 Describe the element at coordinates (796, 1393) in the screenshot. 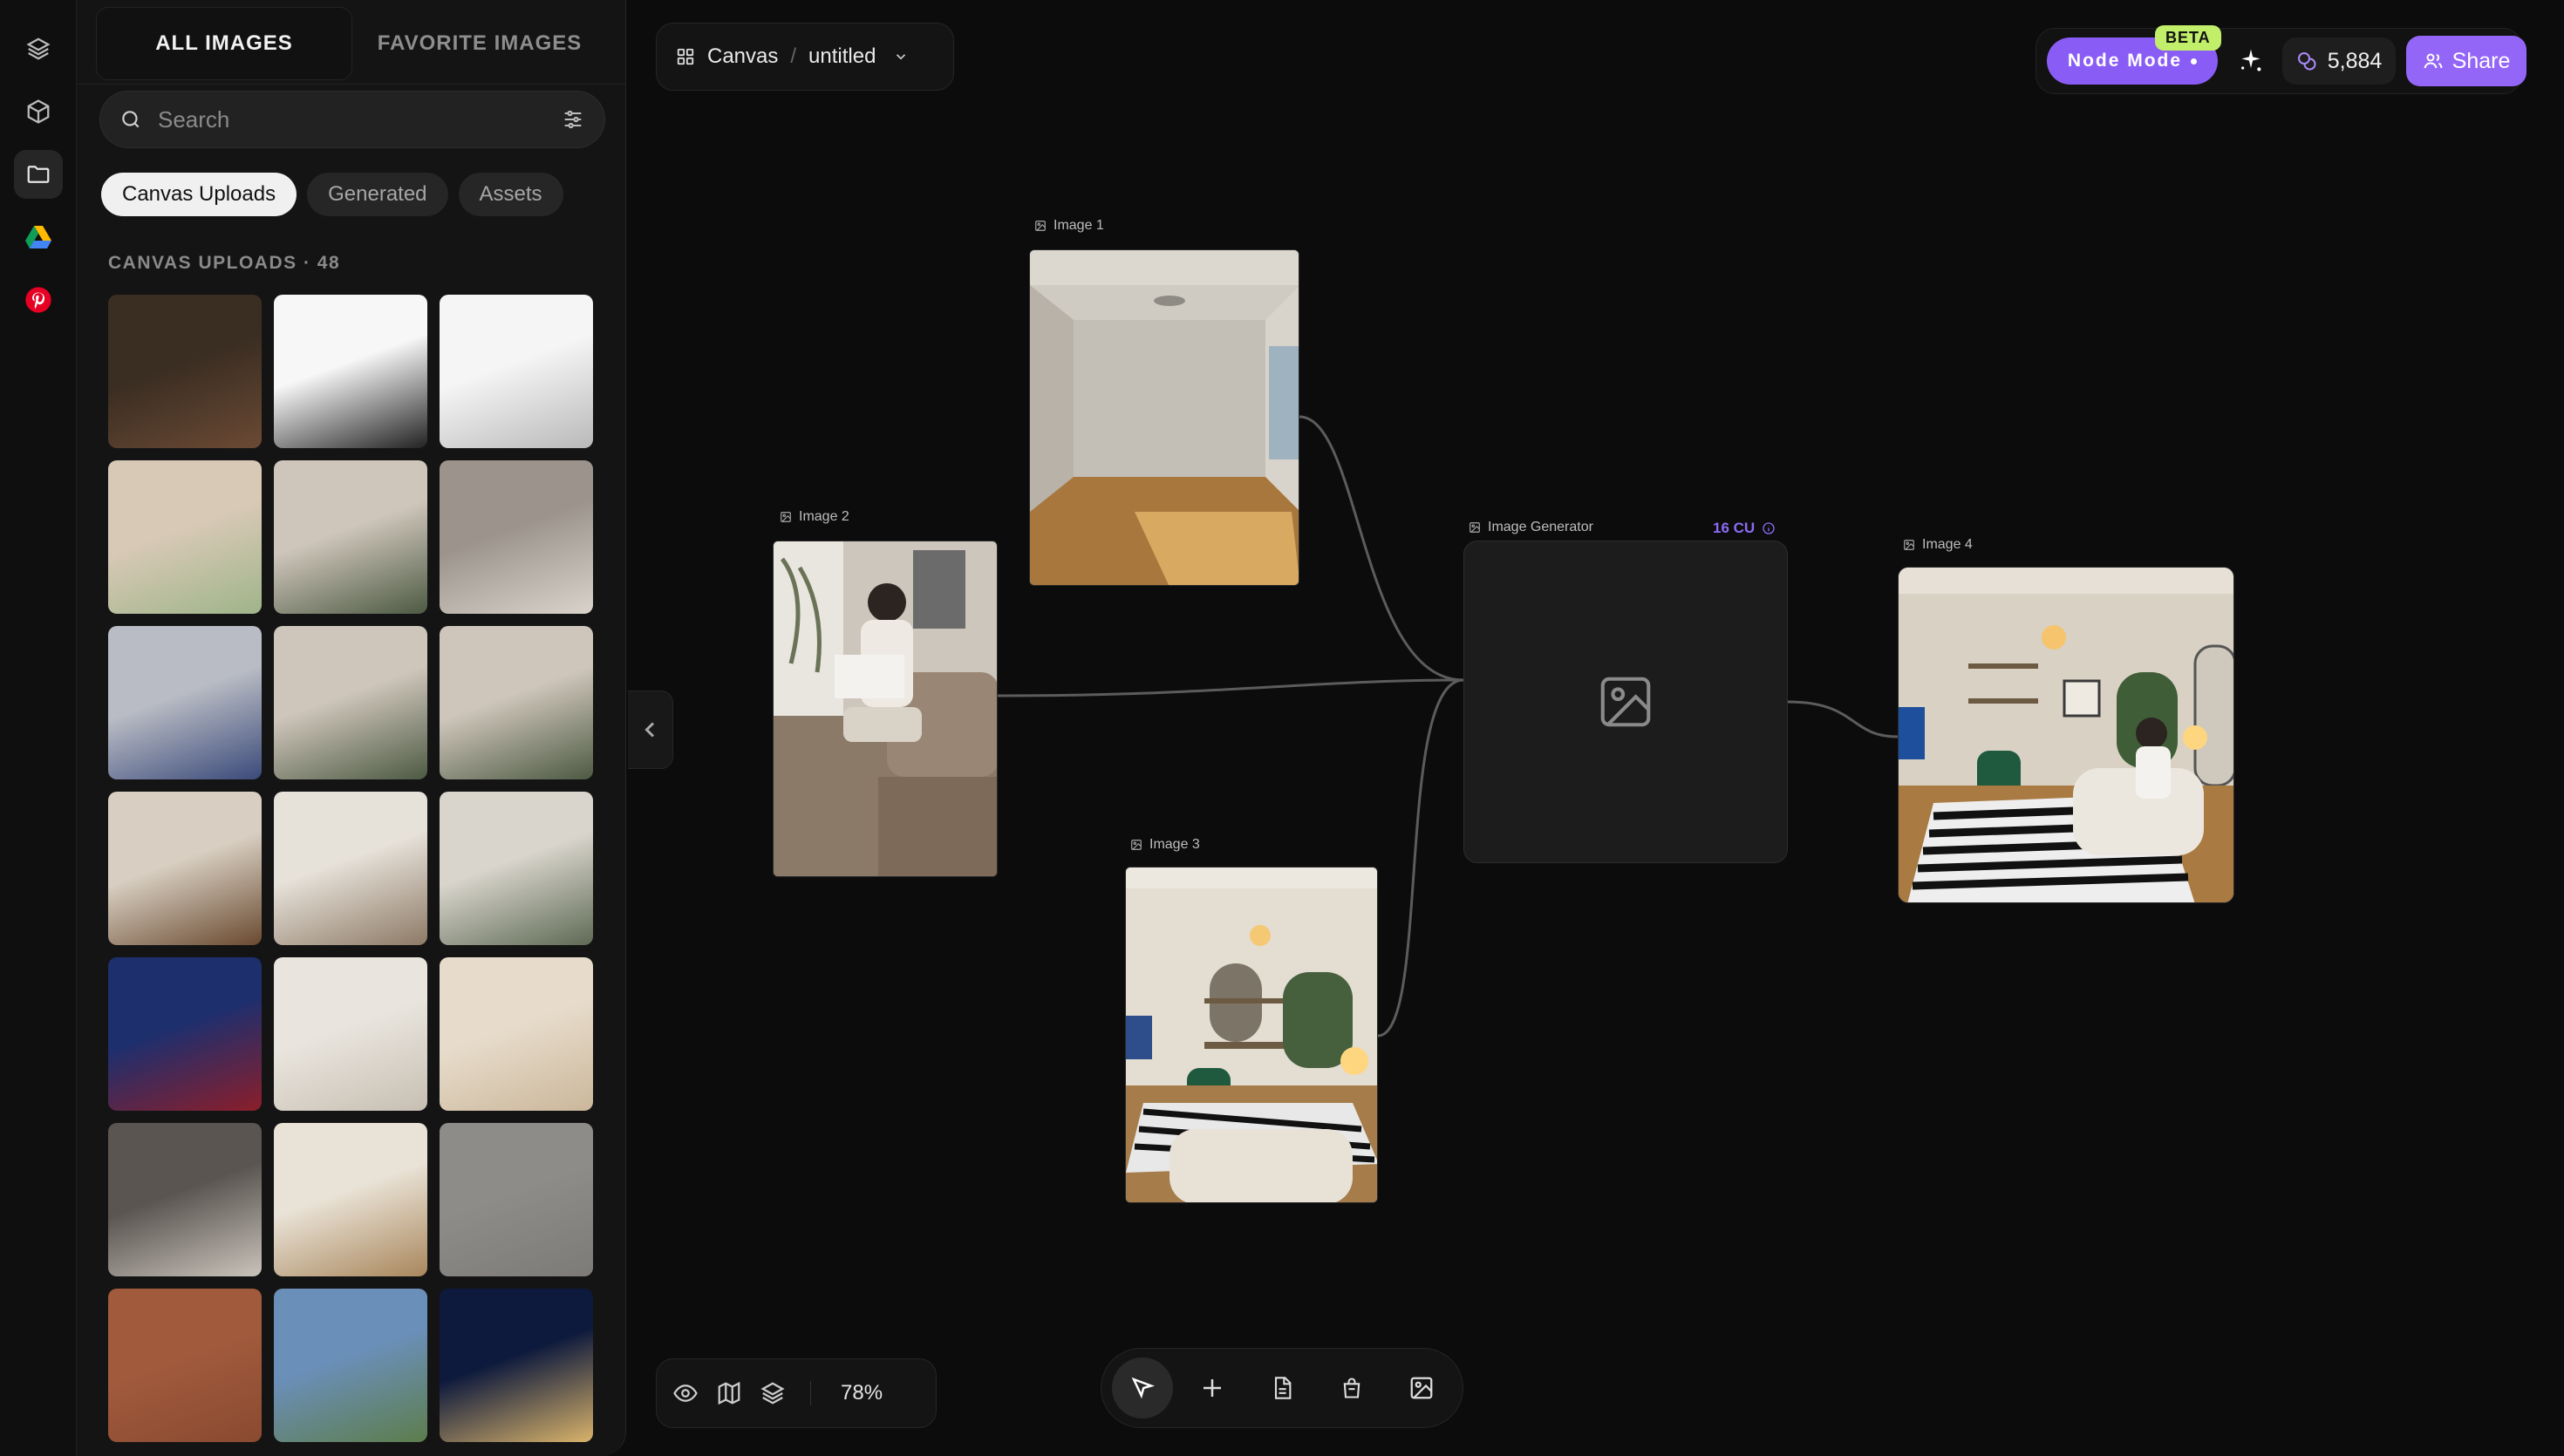

I see `view-controls: 78%` at that location.